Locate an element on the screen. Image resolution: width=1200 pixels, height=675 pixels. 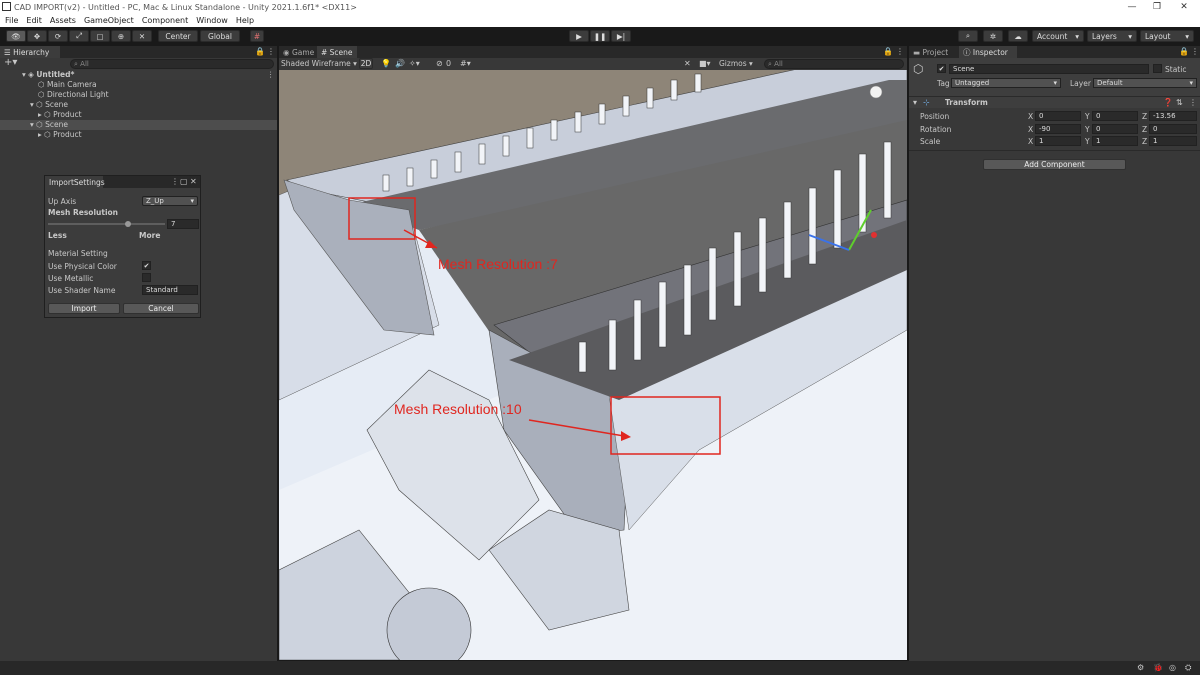
scale-x-input: 1 is located at coordinates (1058, 141).